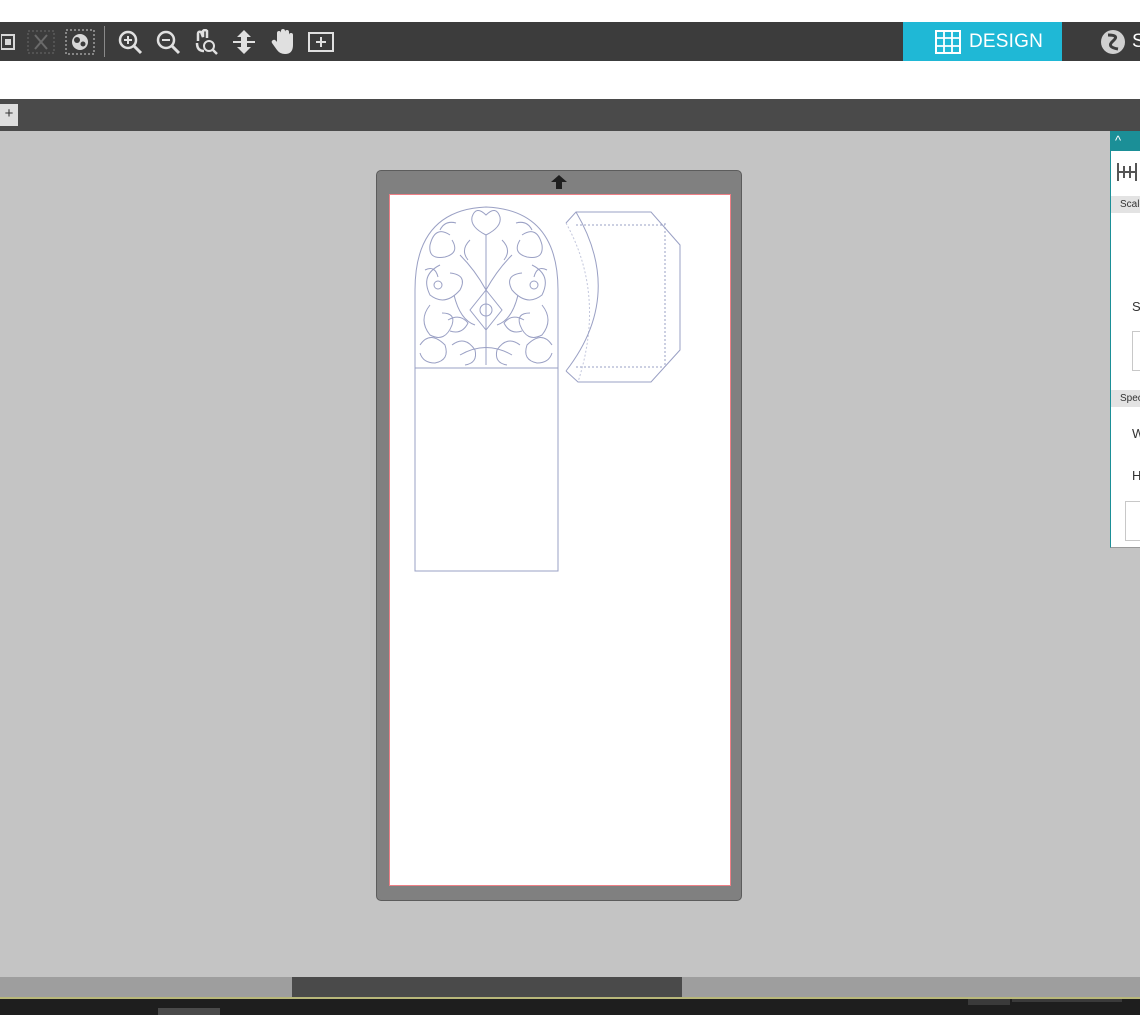  I want to click on lace-card, so click(486, 389).